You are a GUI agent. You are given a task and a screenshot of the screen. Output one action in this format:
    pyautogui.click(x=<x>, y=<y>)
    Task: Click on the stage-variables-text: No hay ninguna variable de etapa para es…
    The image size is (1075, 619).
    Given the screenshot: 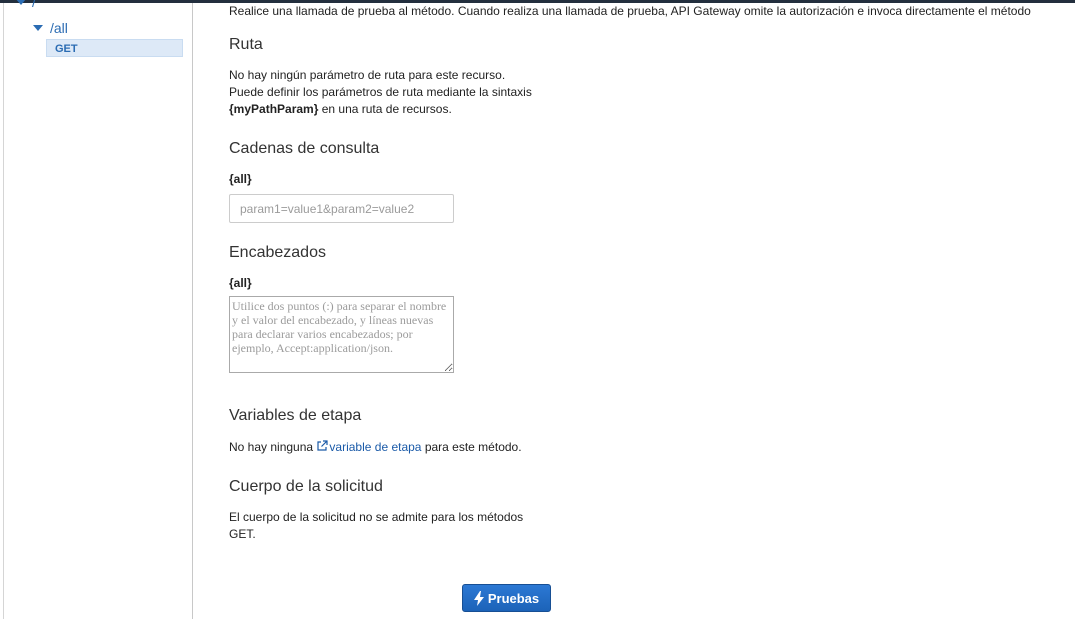 What is the action you would take?
    pyautogui.click(x=375, y=447)
    